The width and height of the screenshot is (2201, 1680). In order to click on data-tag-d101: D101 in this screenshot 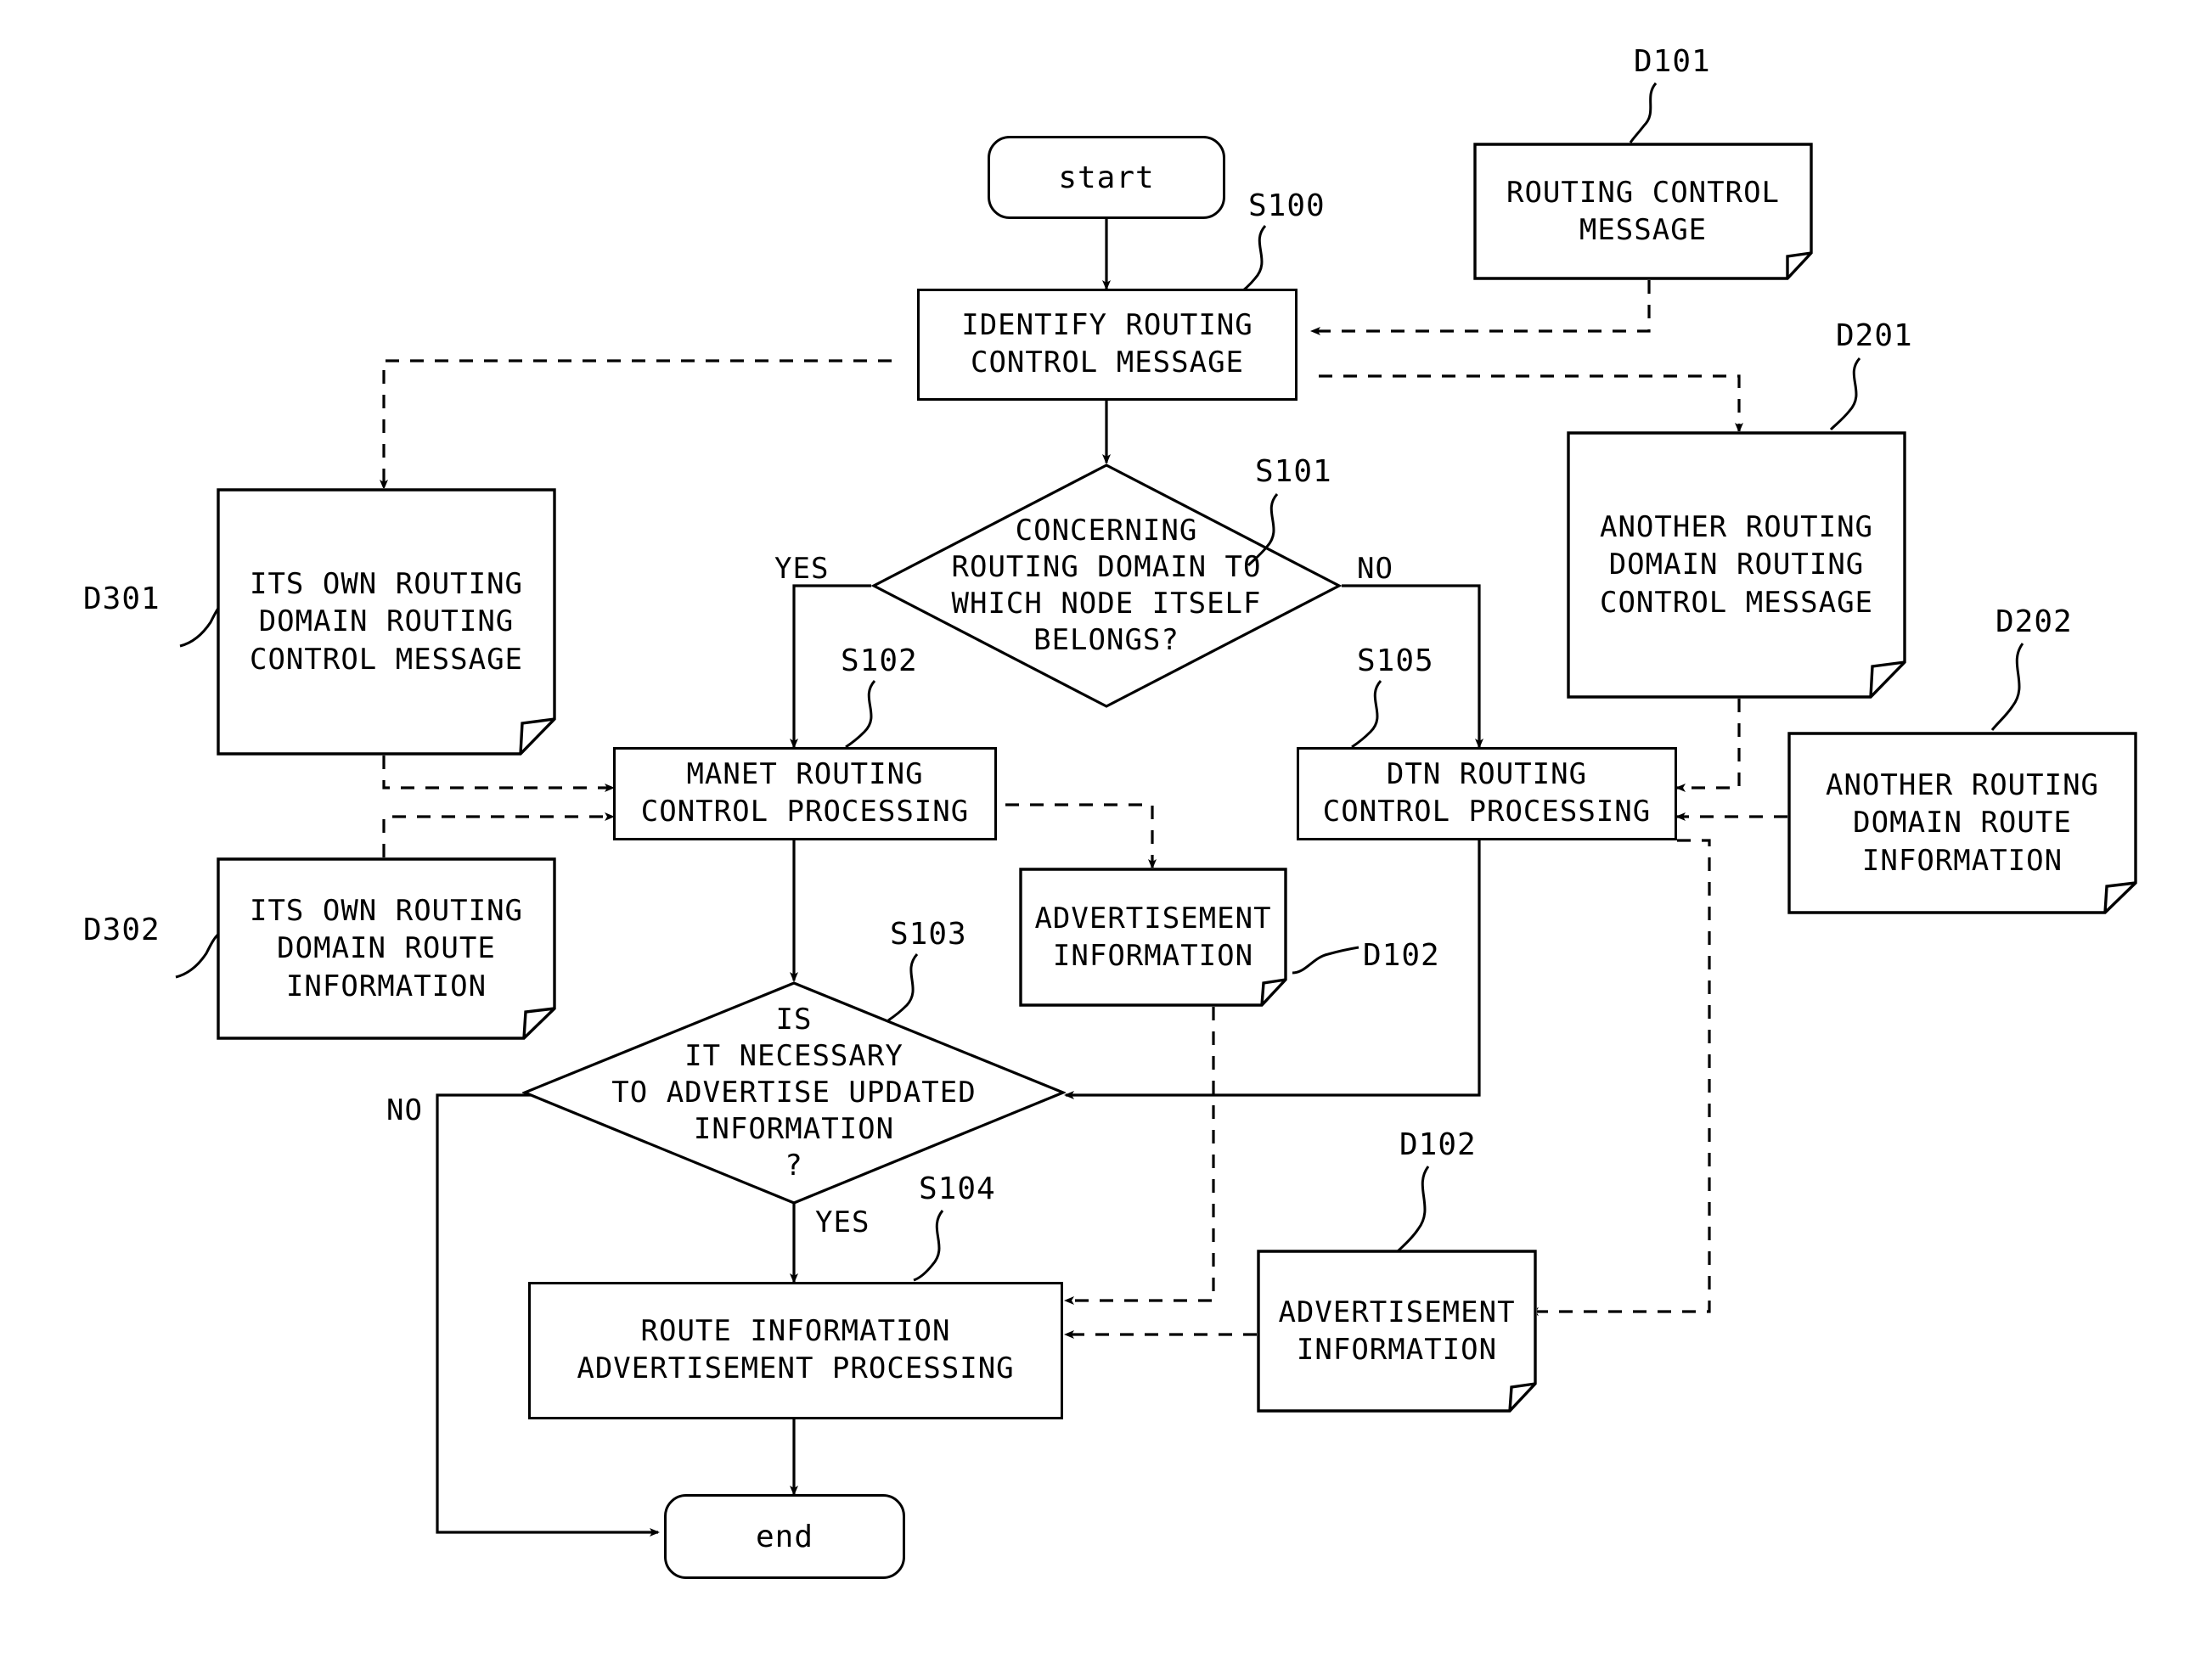, I will do `click(1672, 61)`.